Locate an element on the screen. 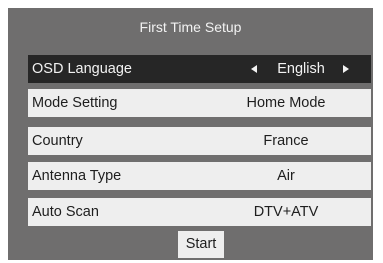  country-value: France is located at coordinates (286, 141).